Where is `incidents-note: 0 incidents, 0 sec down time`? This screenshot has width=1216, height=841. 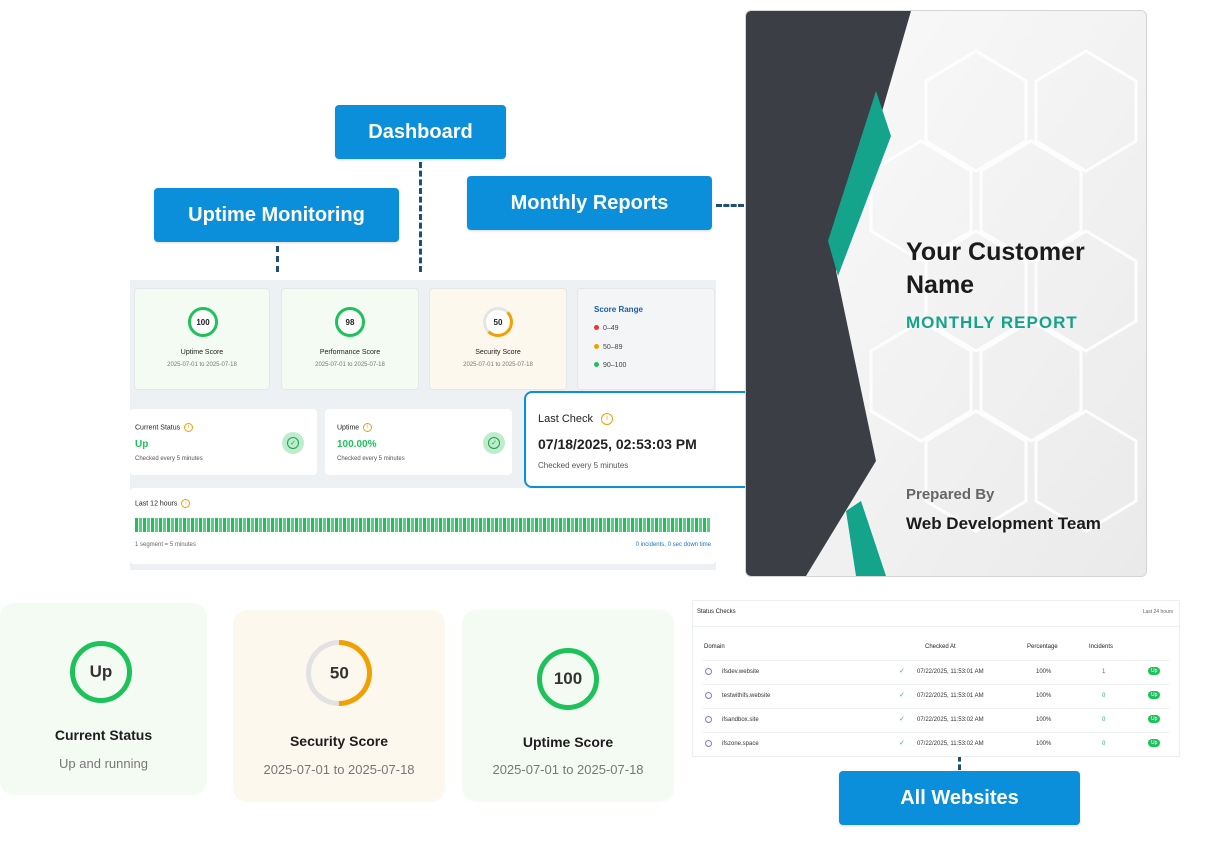
incidents-note: 0 incidents, 0 sec down time is located at coordinates (673, 545).